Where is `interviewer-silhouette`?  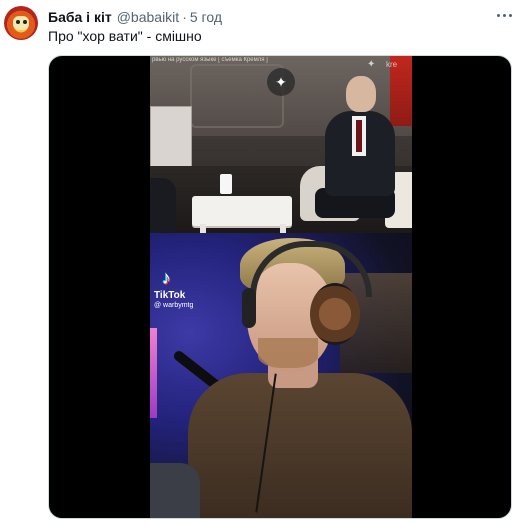
interviewer-silhouette is located at coordinates (163, 205).